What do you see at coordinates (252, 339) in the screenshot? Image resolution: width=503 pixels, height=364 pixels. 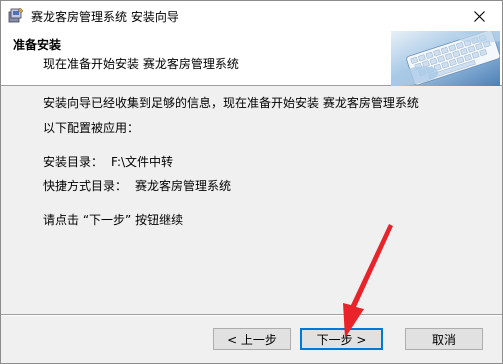 I see `back-button: < 上一步` at bounding box center [252, 339].